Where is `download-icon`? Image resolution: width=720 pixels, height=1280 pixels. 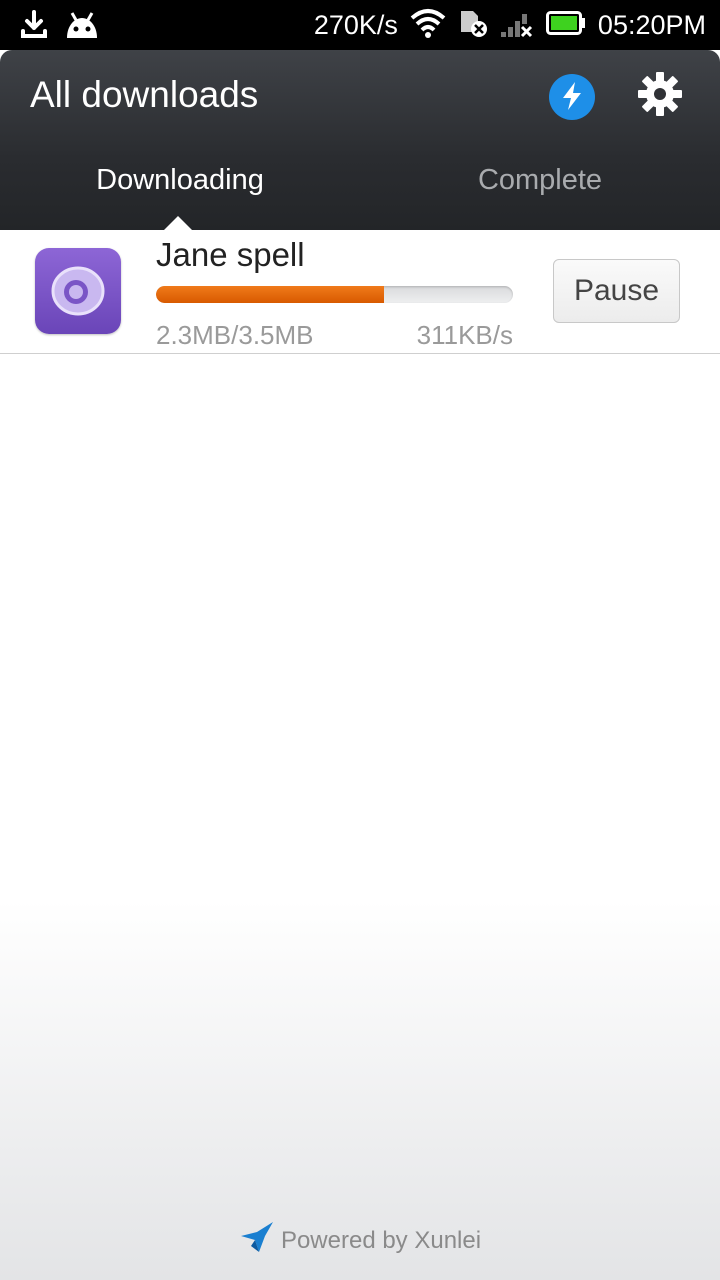
download-icon is located at coordinates (34, 27).